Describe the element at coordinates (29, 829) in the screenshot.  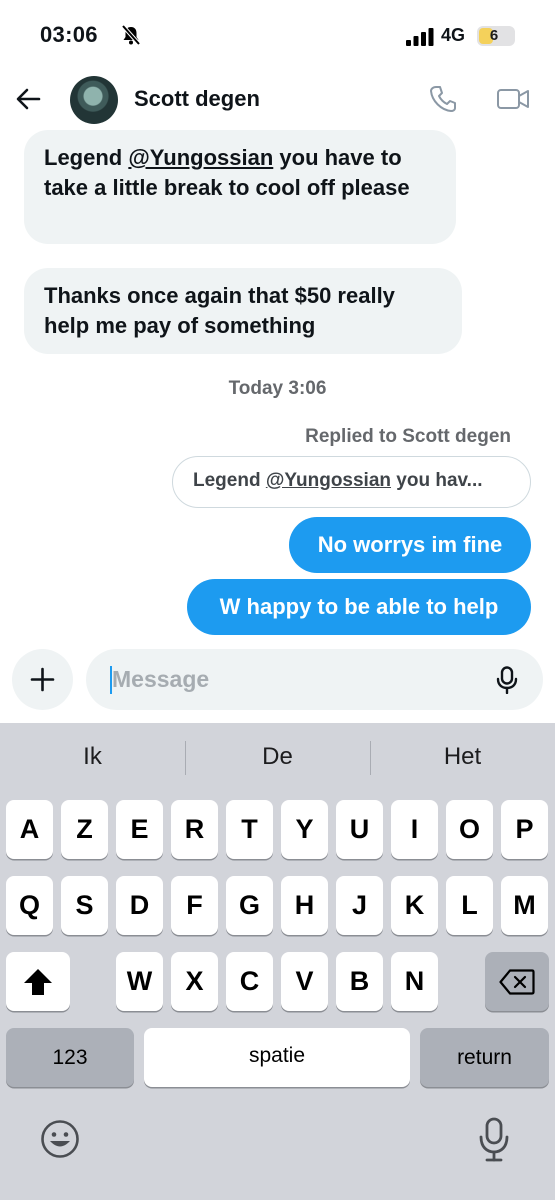
I see `key: A` at that location.